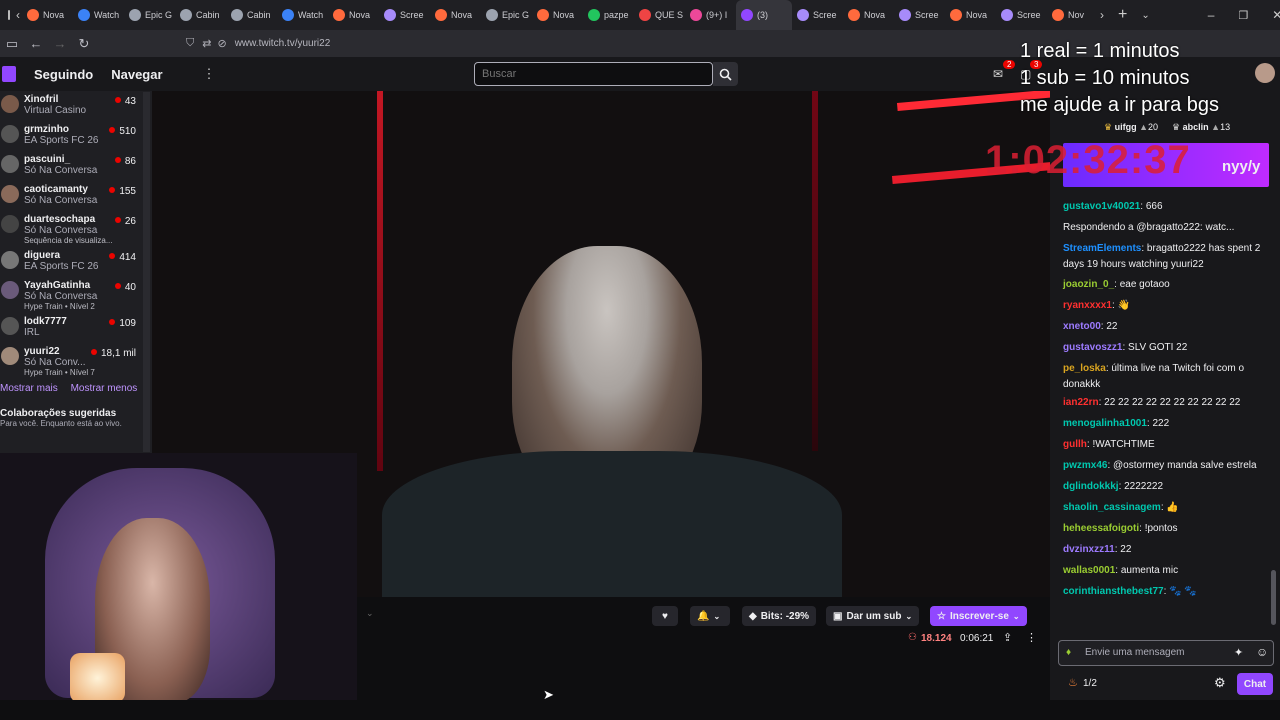 The height and width of the screenshot is (720, 1280). I want to click on viewer-count: 43, so click(125, 101).